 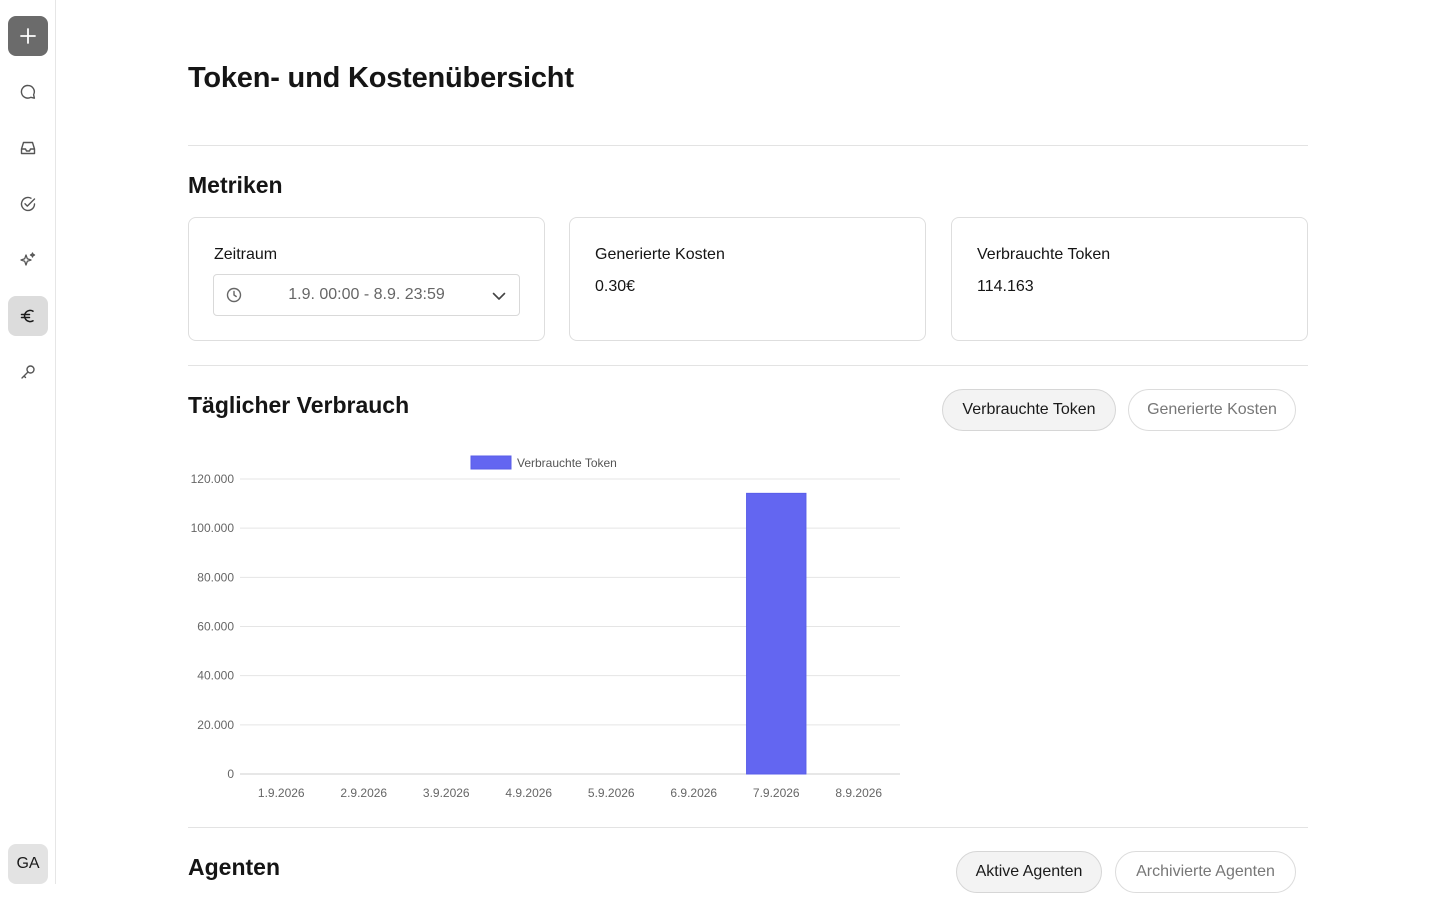 I want to click on cost-card: Generierte Kosten 0.30€, so click(x=747, y=279).